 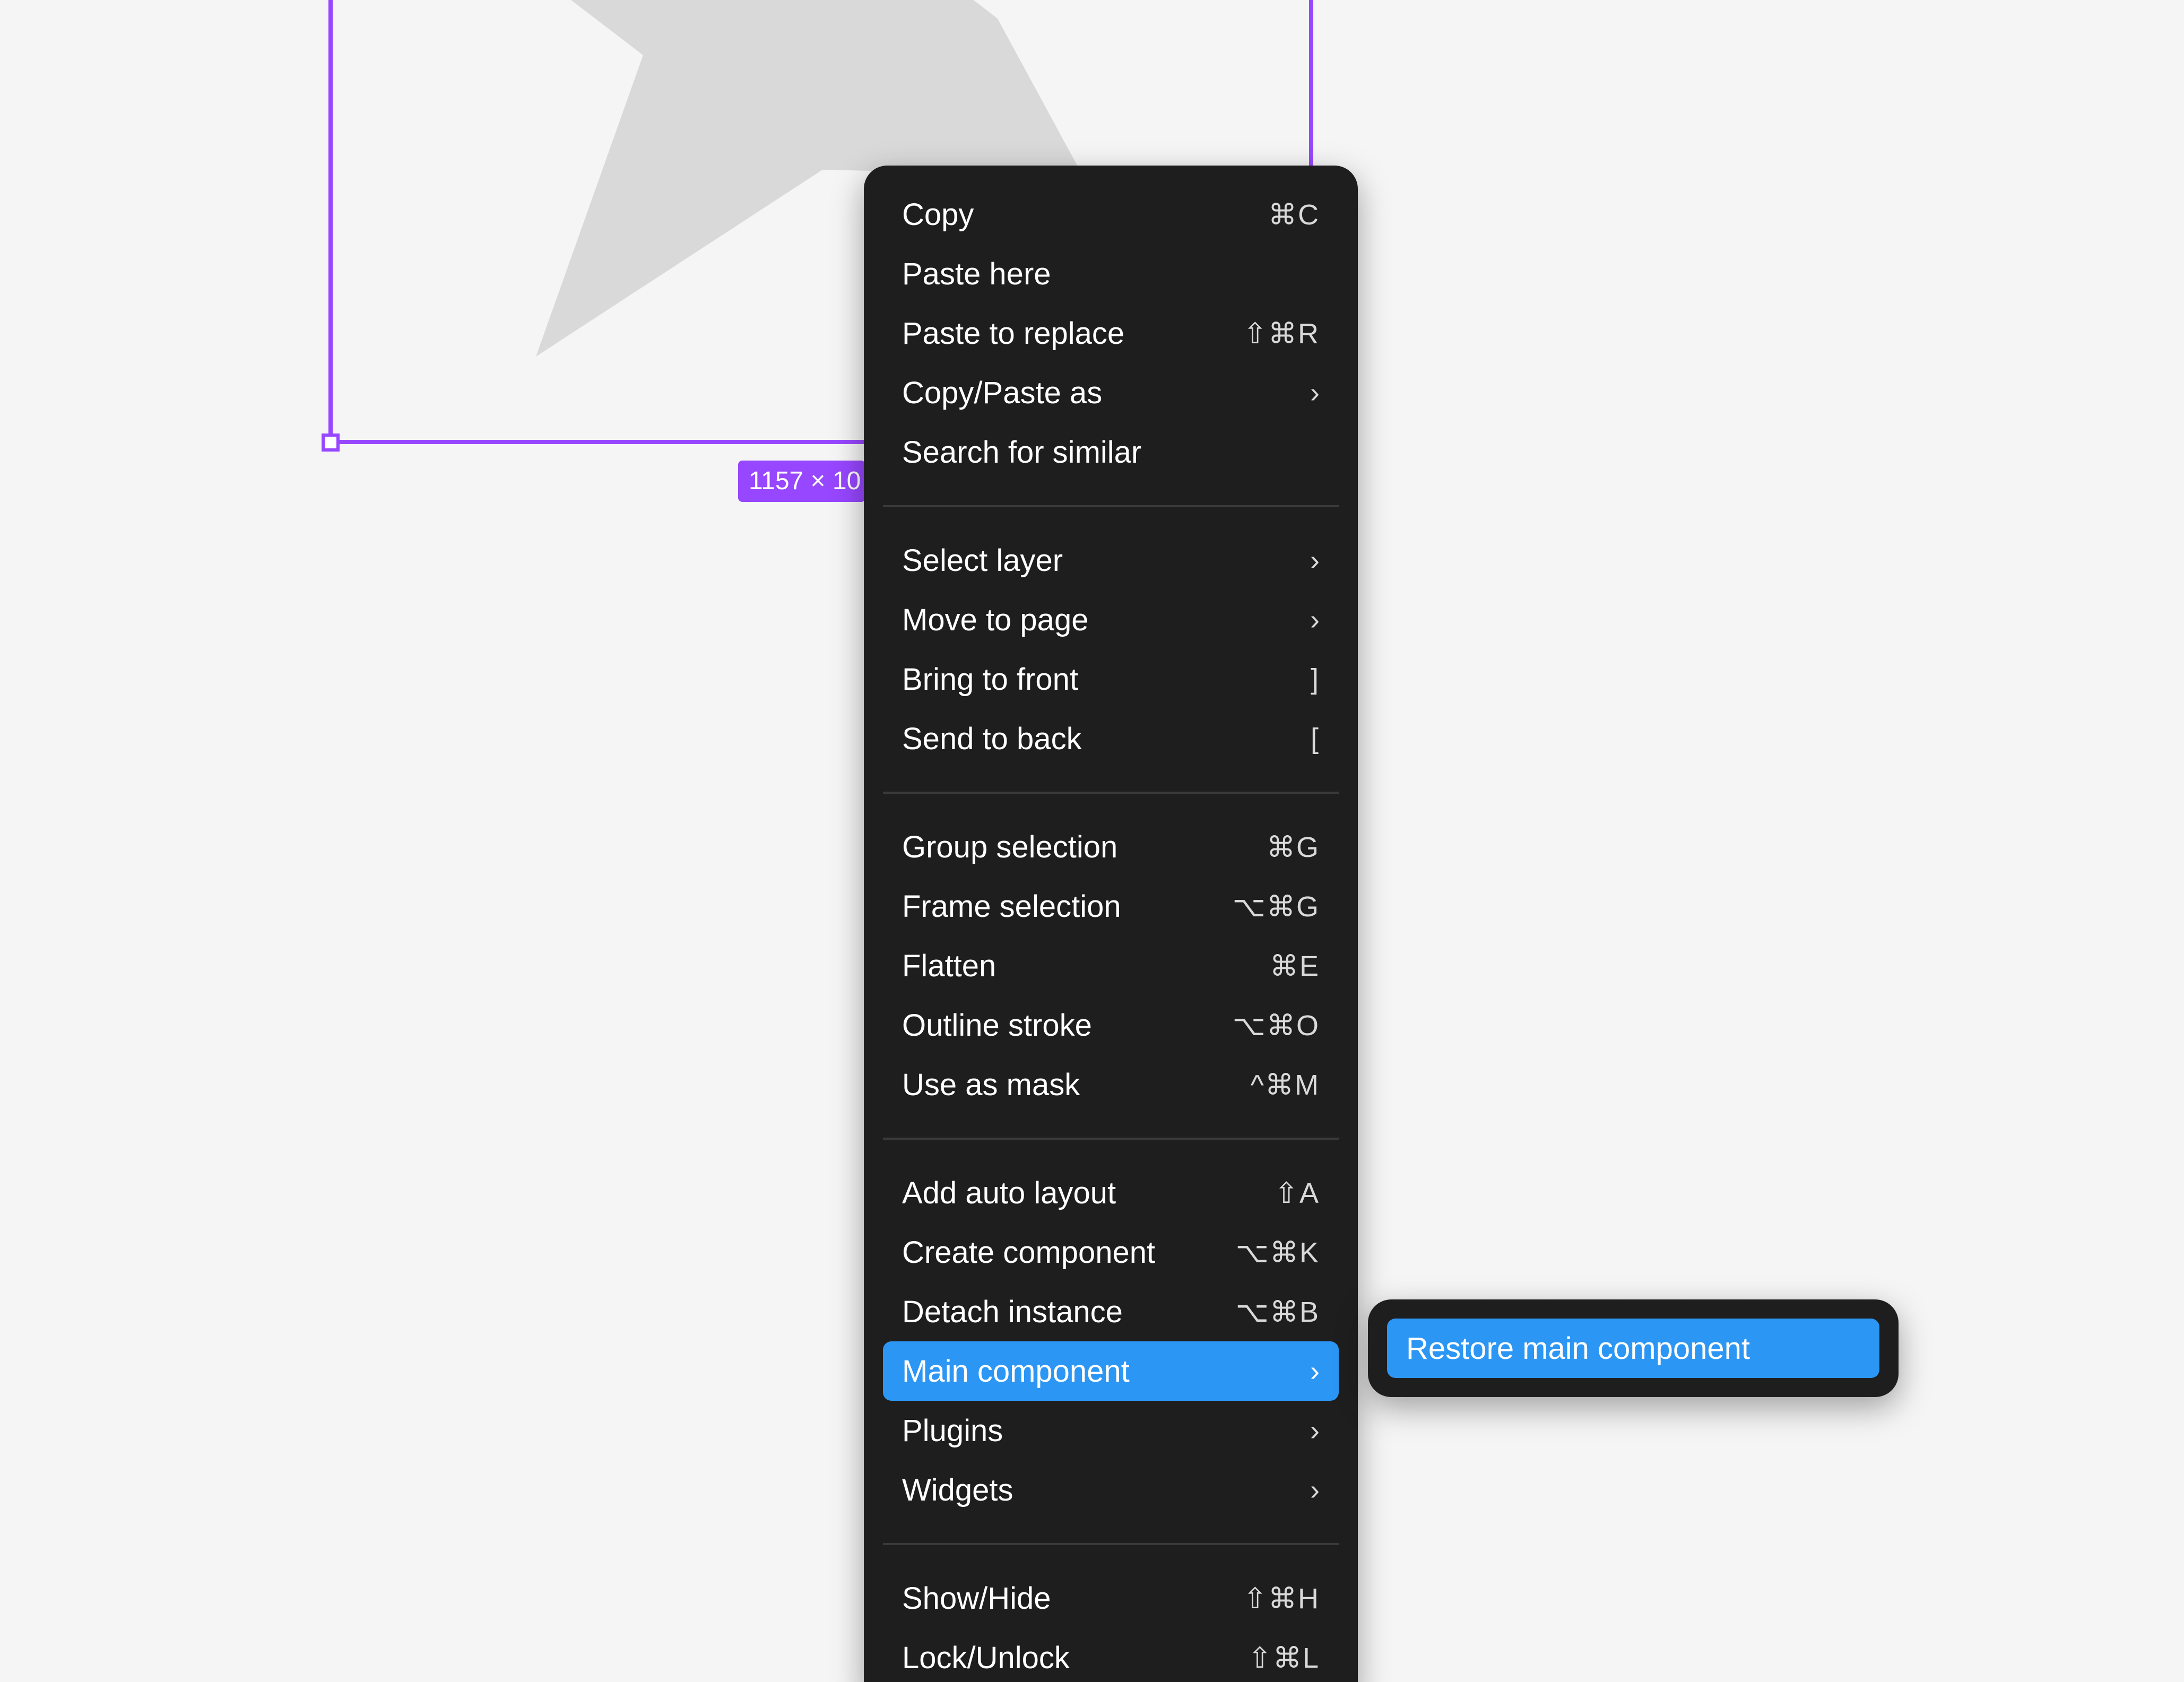 What do you see at coordinates (957, 1489) in the screenshot?
I see `menu-item-label: Widgets` at bounding box center [957, 1489].